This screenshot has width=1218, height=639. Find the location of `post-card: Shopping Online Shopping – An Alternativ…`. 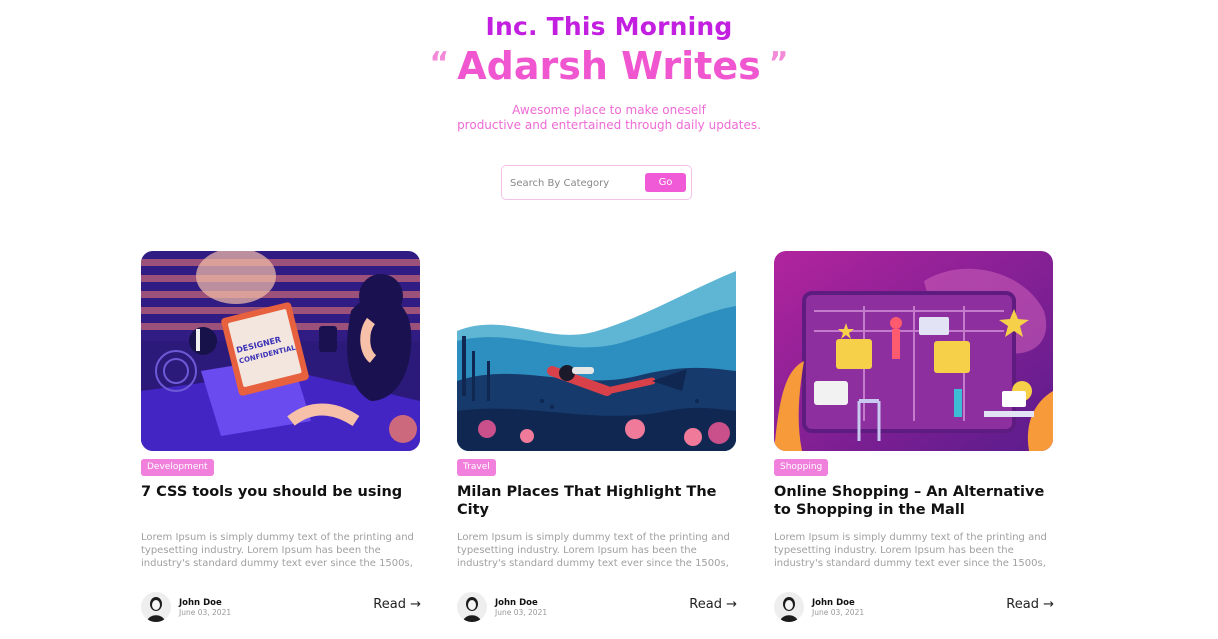

post-card: Shopping Online Shopping – An Alternativ… is located at coordinates (914, 441).